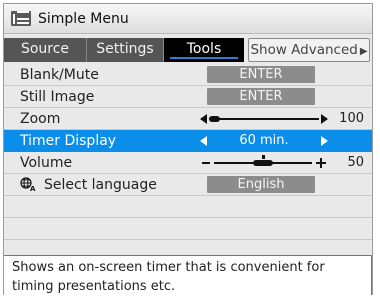 This screenshot has height=298, width=380. Describe the element at coordinates (94, 286) in the screenshot. I see `description-line-2: timing presentations etc.` at that location.